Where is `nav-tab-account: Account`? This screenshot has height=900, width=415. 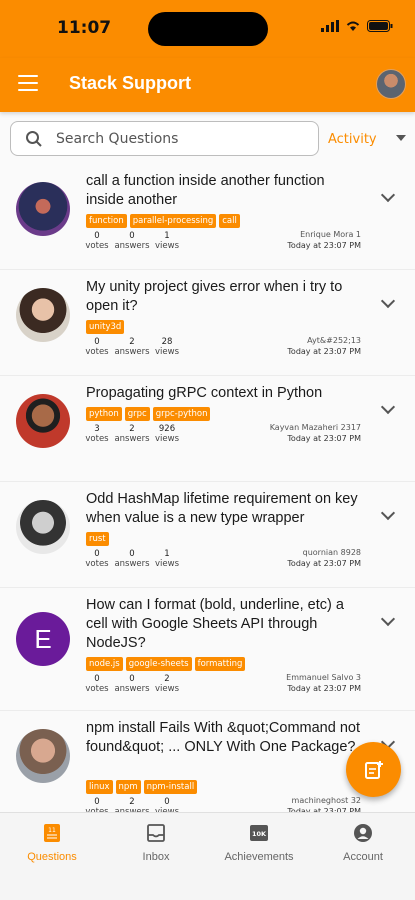
nav-tab-account: Account is located at coordinates (363, 843).